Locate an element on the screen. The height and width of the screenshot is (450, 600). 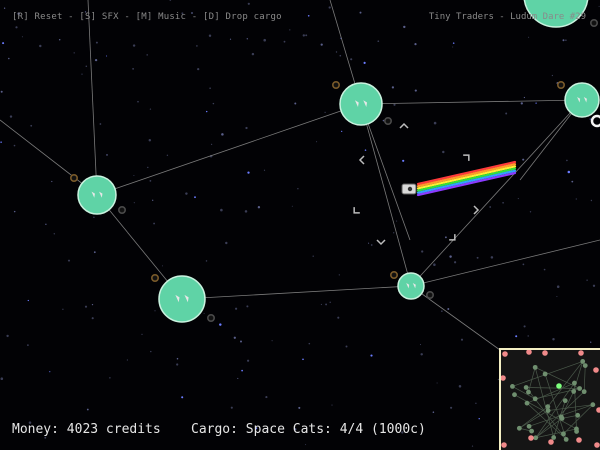
cargo-display: Cargo: Space Cats: 4/4 (1000c) is located at coordinates (308, 429).